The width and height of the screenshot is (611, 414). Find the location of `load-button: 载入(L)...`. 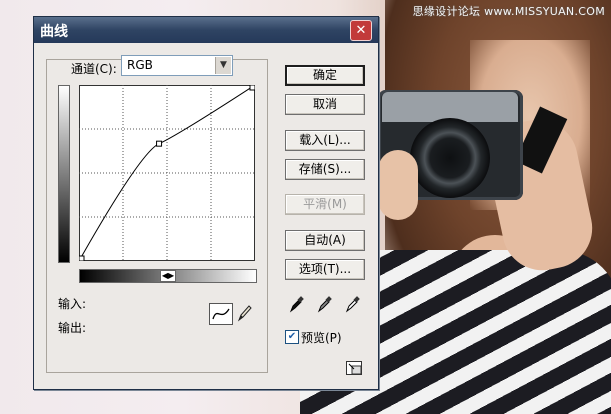

load-button: 载入(L)... is located at coordinates (325, 140).